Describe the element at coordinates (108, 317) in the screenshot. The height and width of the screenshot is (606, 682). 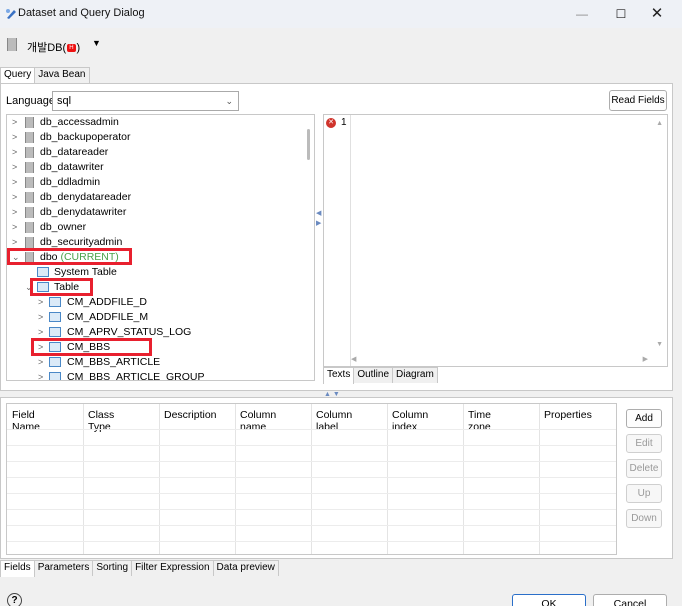
I see `tree-item-label: CM_ADDFILE_M` at that location.